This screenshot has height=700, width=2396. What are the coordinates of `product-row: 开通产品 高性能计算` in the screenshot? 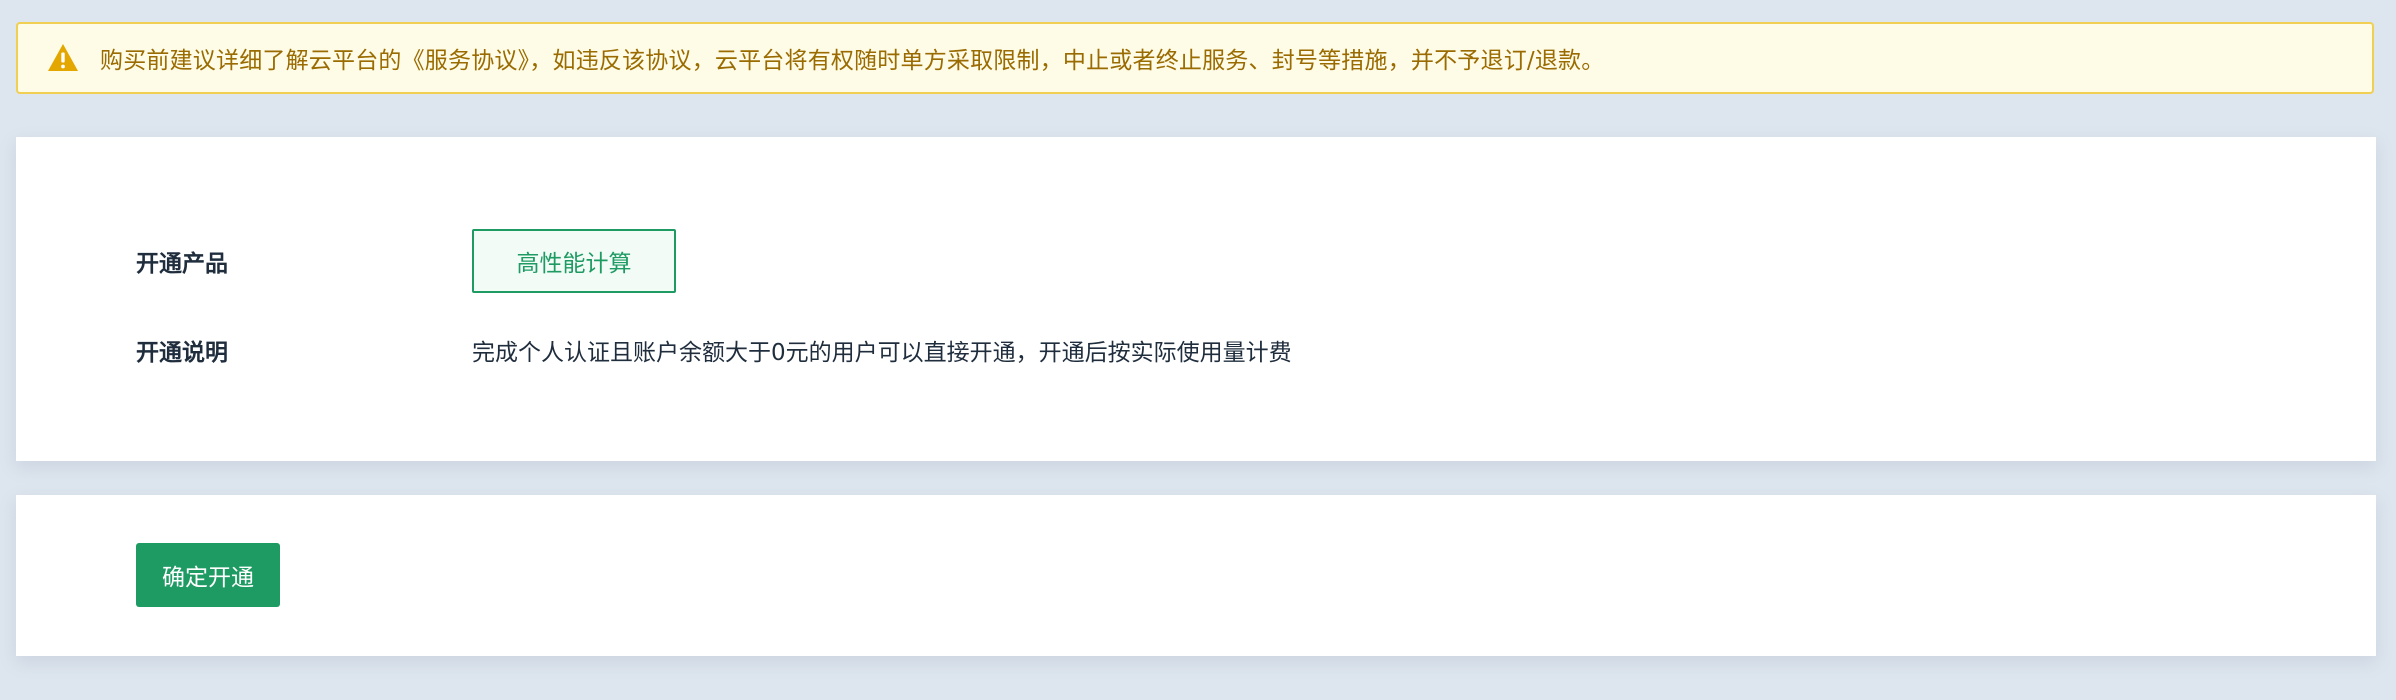 It's located at (406, 261).